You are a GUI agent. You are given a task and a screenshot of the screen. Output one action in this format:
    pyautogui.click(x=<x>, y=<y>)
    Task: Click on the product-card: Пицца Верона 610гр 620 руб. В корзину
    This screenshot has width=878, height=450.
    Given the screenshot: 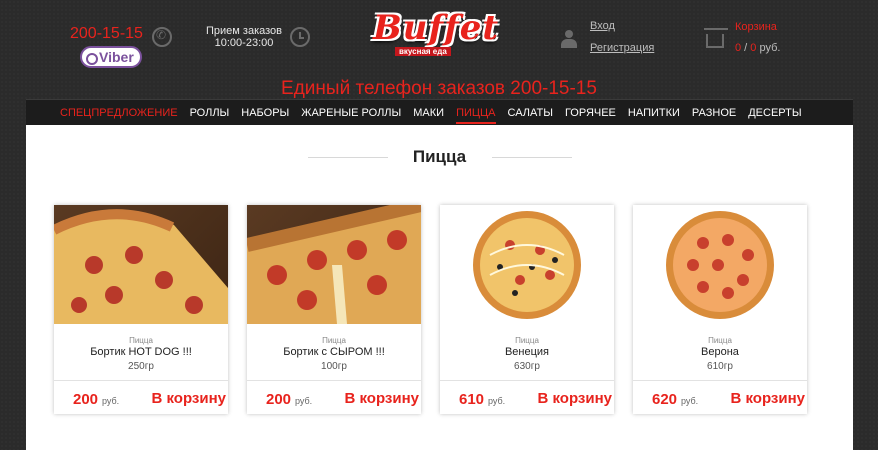 What is the action you would take?
    pyautogui.click(x=720, y=309)
    